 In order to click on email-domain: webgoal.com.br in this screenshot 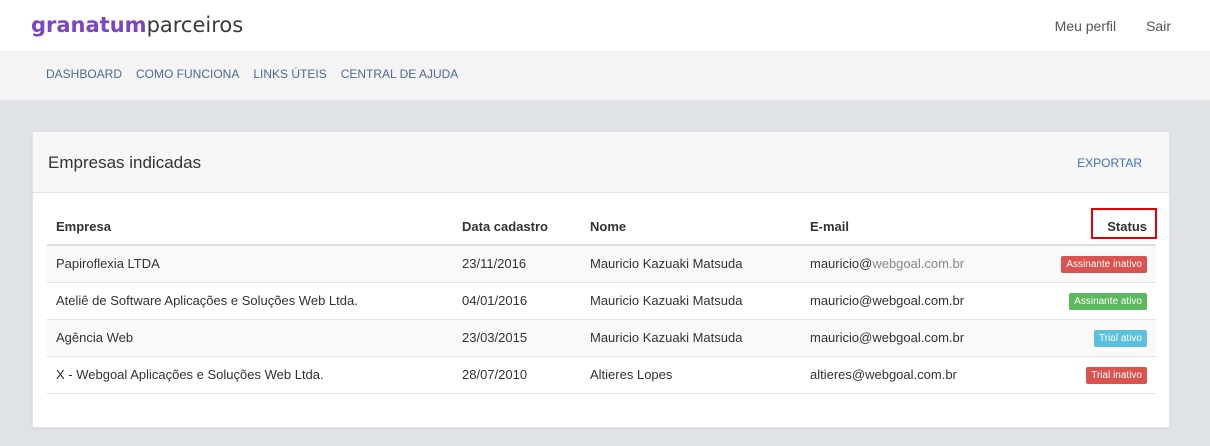, I will do `click(918, 264)`.